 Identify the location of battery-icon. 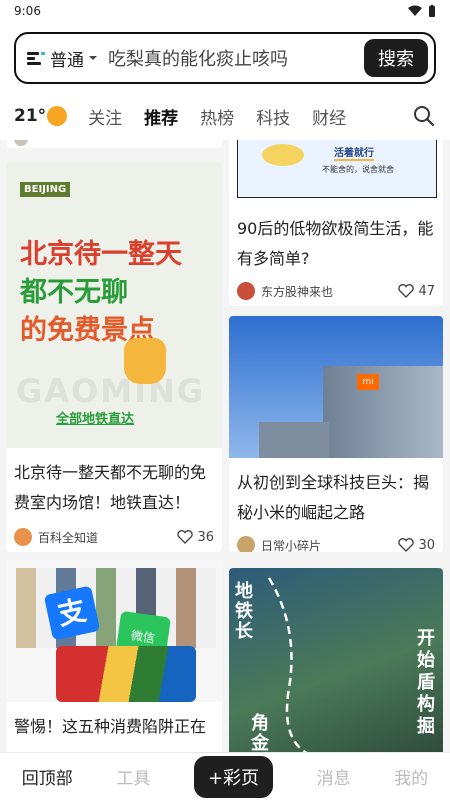
(432, 10).